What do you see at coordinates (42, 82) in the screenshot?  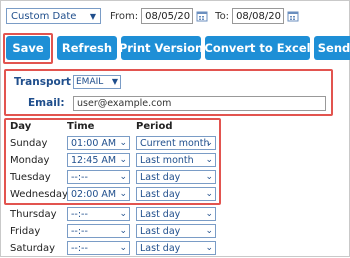 I see `transport-label: Transport` at bounding box center [42, 82].